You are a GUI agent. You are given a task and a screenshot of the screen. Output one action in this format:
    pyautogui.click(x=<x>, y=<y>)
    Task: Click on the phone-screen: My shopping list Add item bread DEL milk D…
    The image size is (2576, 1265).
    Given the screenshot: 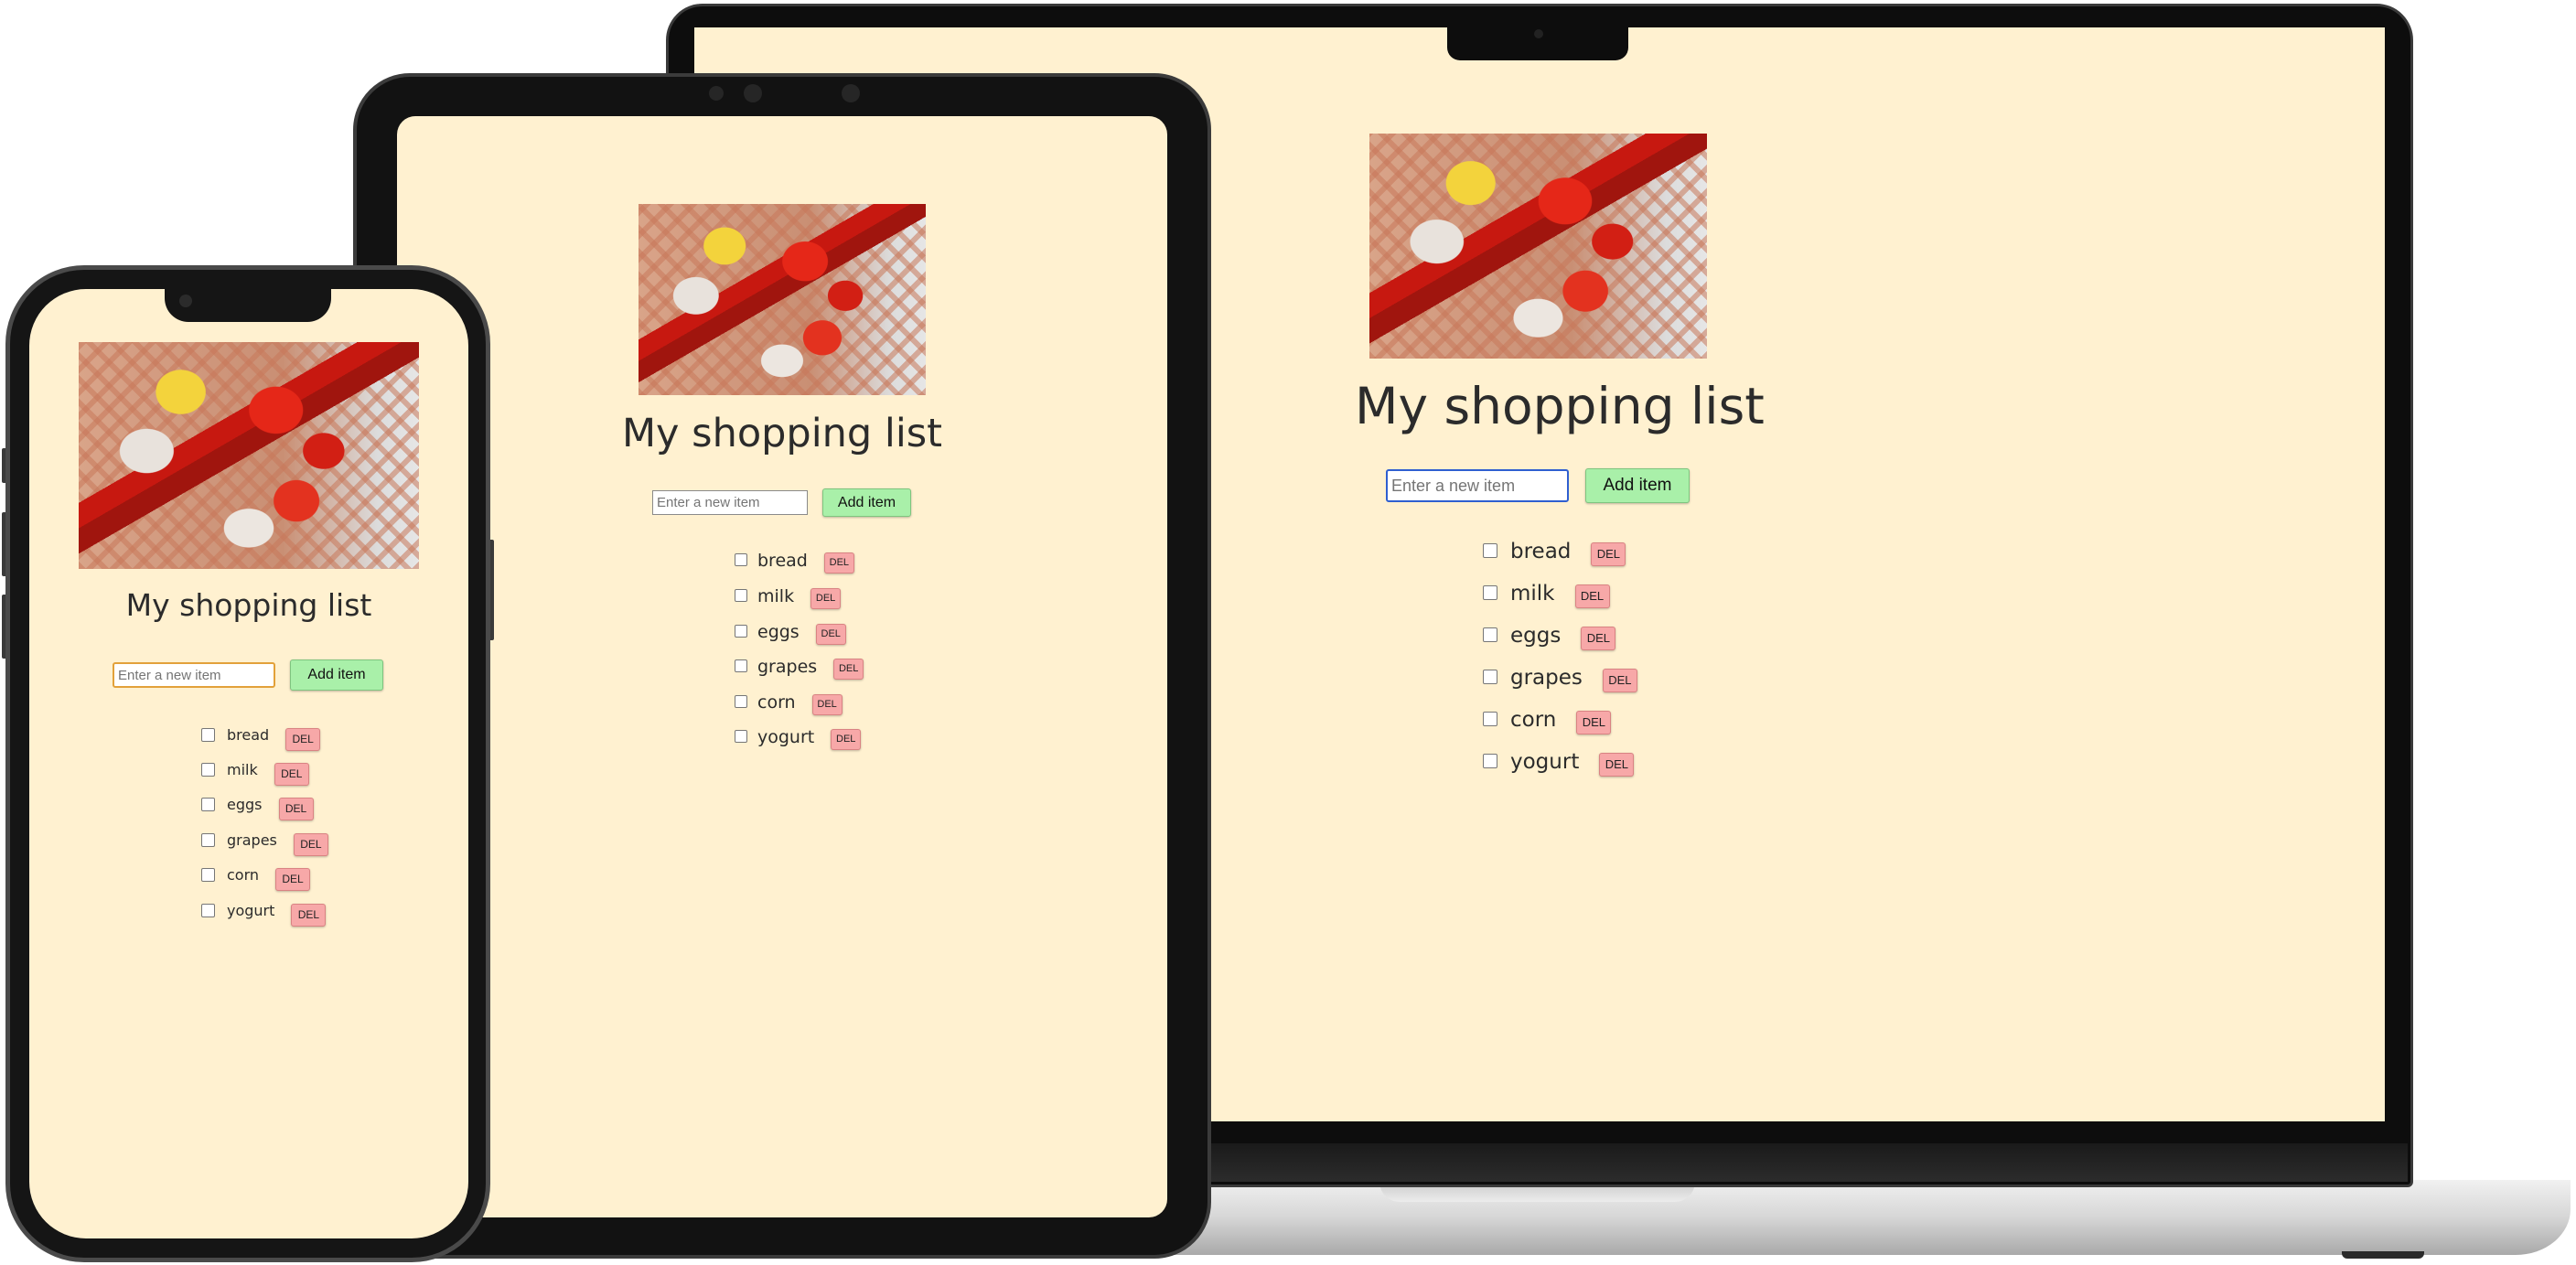 What is the action you would take?
    pyautogui.click(x=249, y=763)
    